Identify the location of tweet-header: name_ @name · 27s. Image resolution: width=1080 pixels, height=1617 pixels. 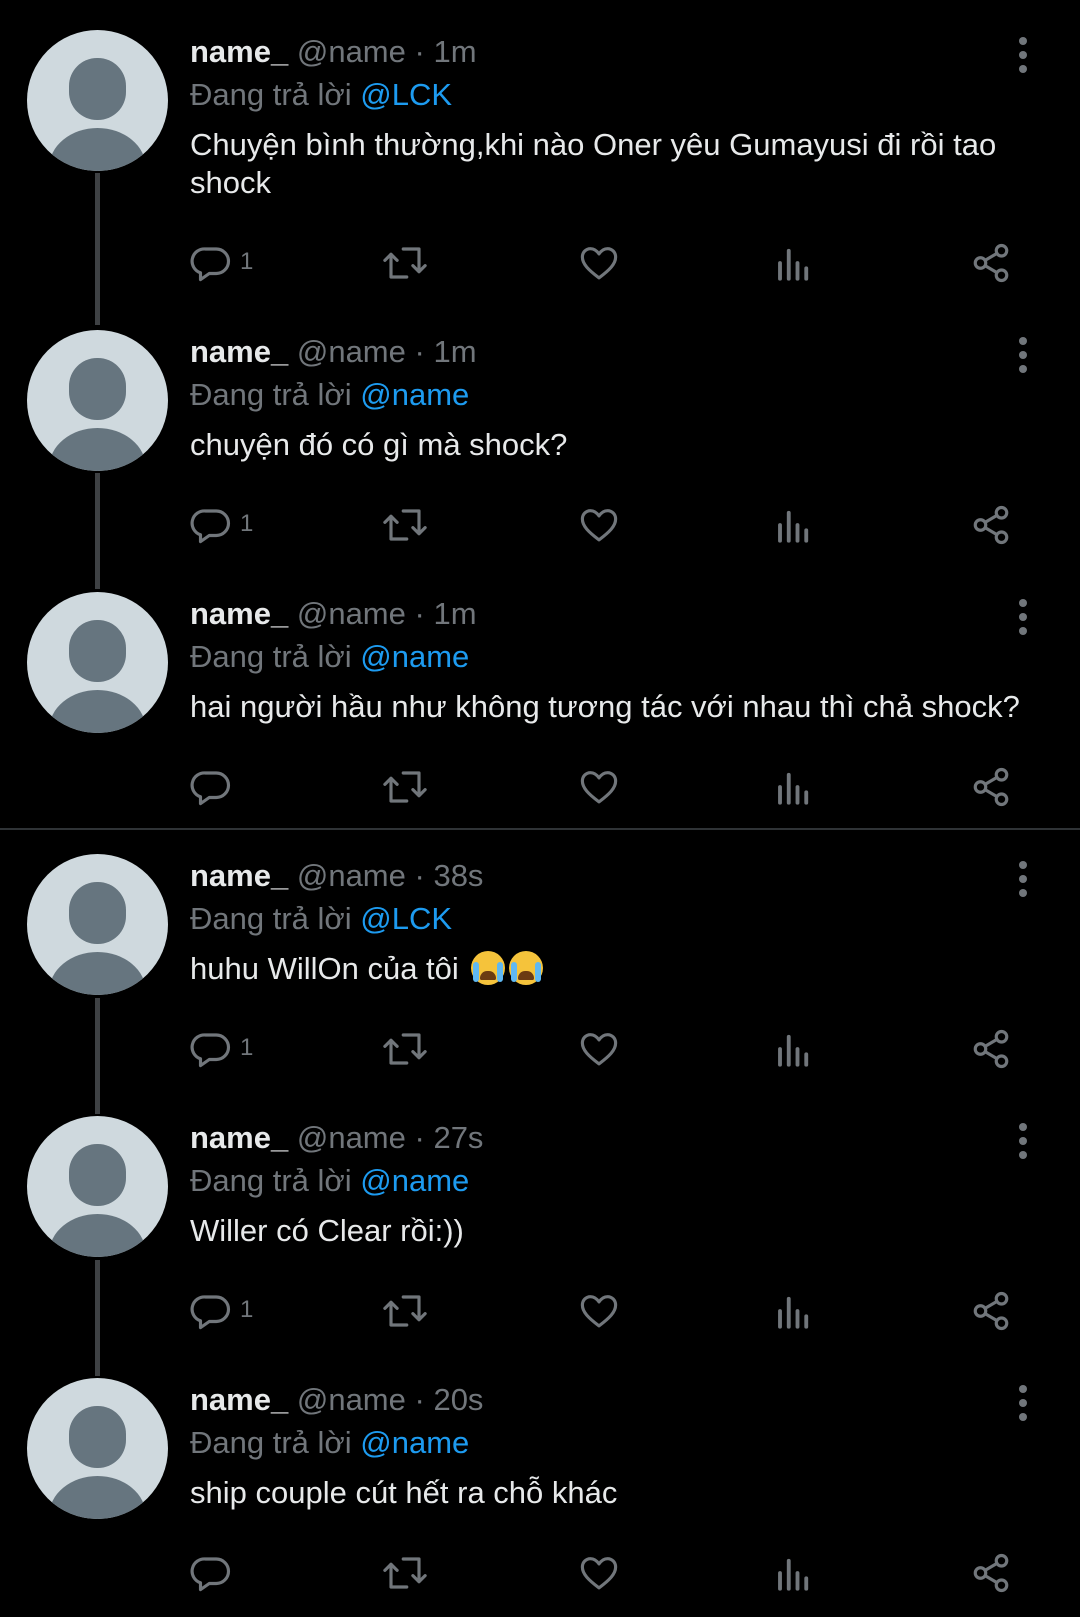
(336, 1138).